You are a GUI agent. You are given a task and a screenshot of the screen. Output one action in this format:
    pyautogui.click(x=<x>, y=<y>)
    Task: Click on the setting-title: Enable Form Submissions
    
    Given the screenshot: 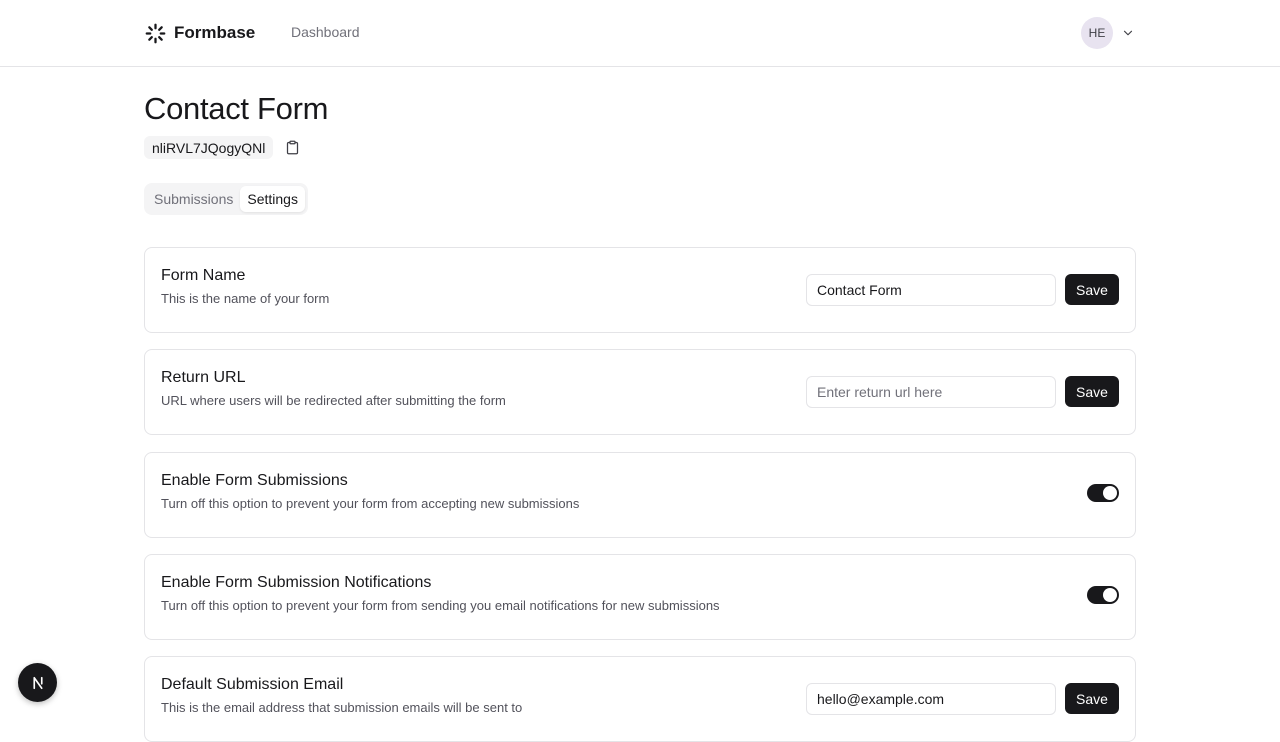 What is the action you would take?
    pyautogui.click(x=254, y=480)
    